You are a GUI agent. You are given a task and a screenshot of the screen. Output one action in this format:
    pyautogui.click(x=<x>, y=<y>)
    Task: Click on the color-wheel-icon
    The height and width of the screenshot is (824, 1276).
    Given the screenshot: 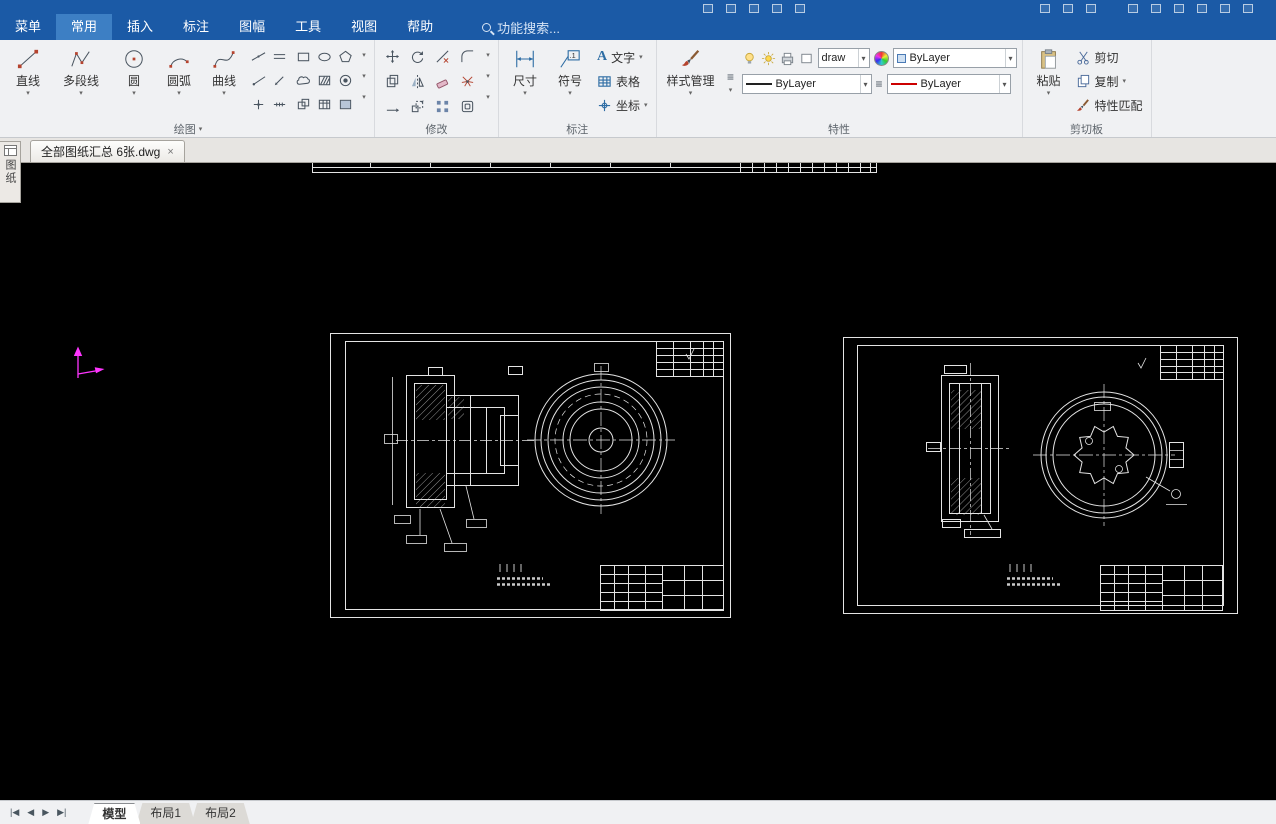 What is the action you would take?
    pyautogui.click(x=881, y=58)
    